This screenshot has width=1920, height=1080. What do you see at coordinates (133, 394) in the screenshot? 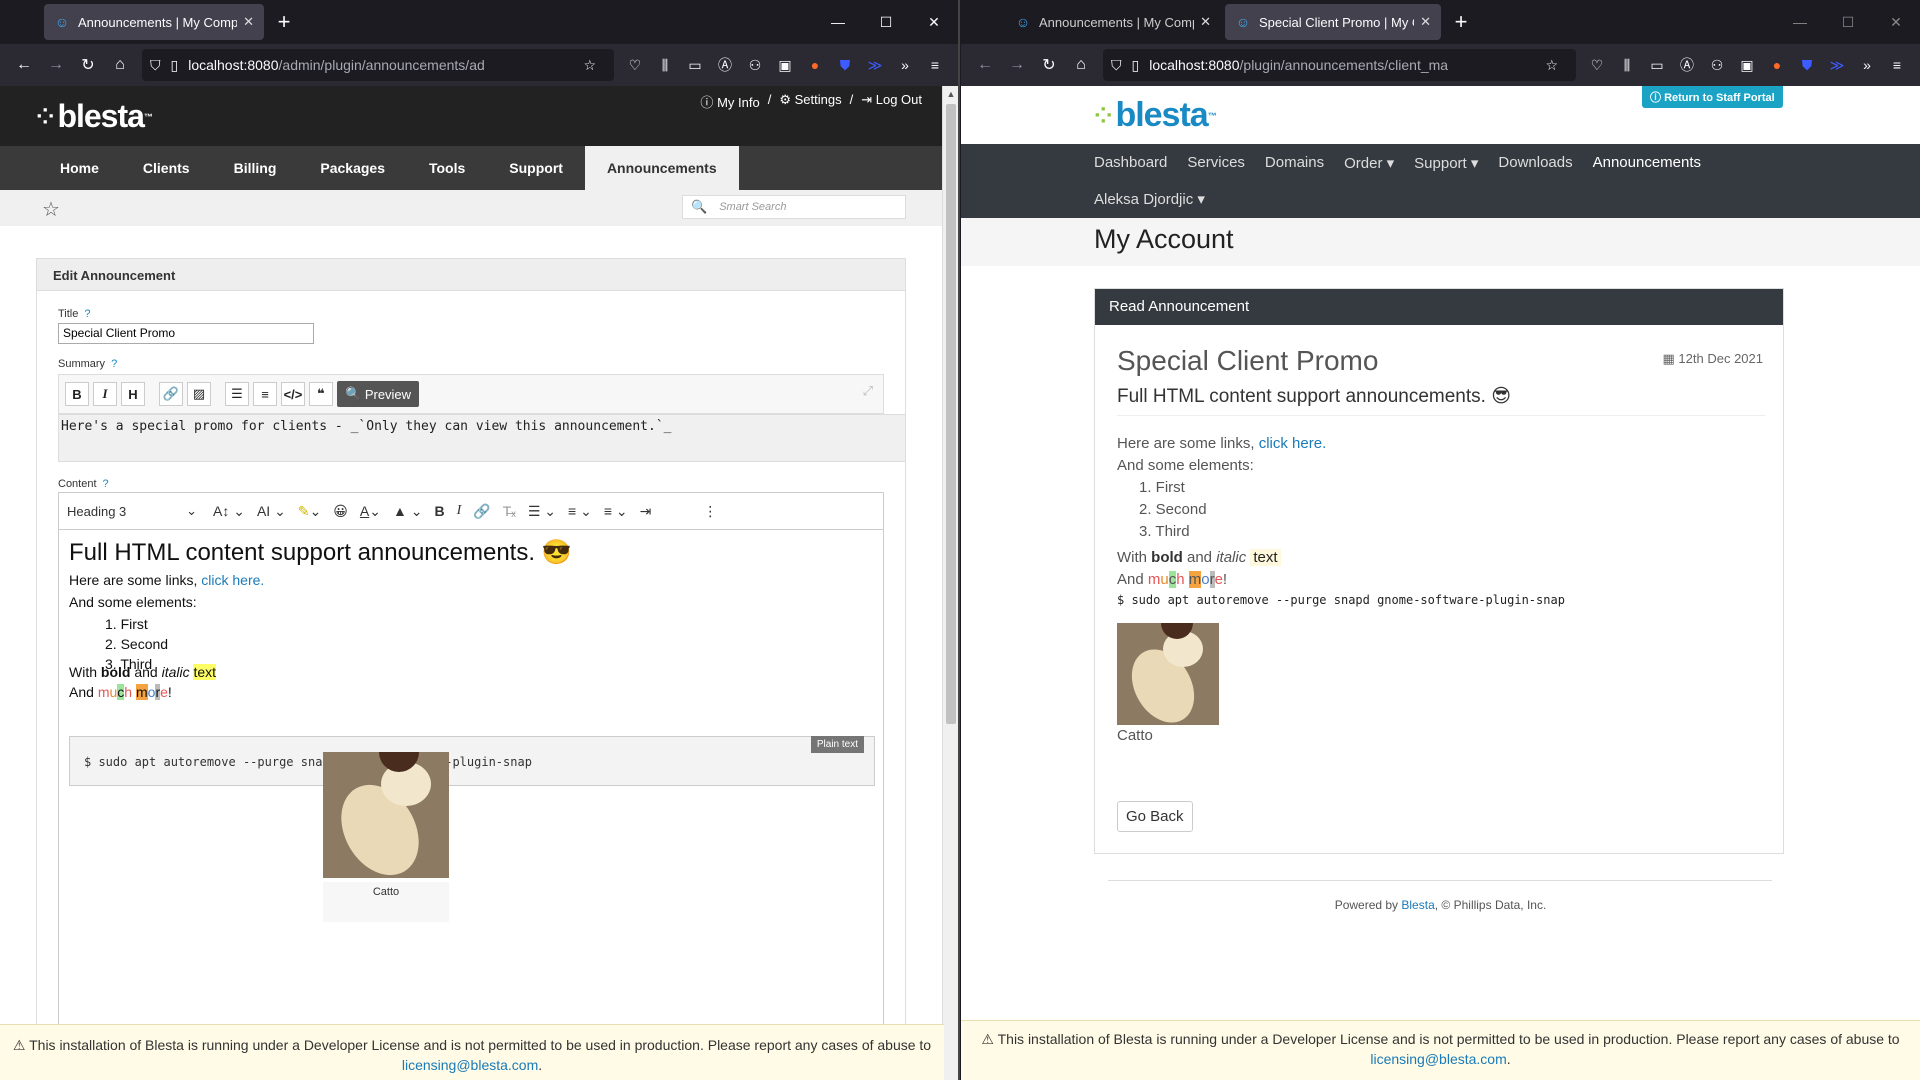
I see `heading-icon: H` at bounding box center [133, 394].